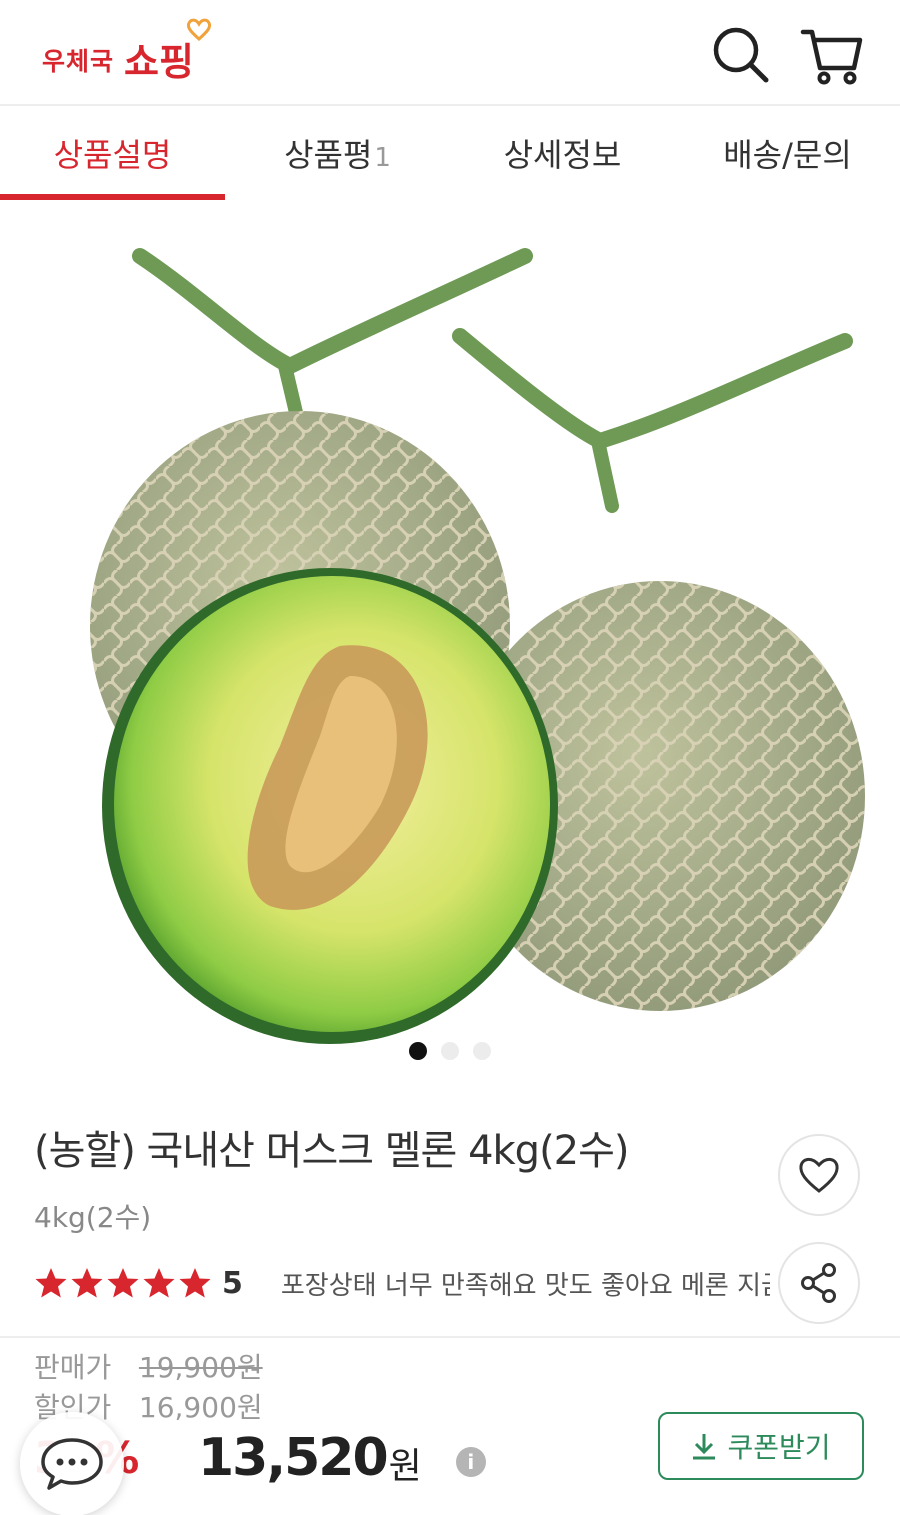 Image resolution: width=900 pixels, height=1515 pixels. I want to click on chat-bubble-icon, so click(72, 1464).